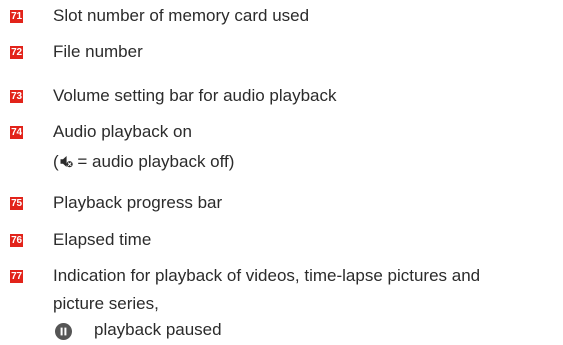 The image size is (563, 345). I want to click on item-text: Slot number of memory card used, so click(181, 15).